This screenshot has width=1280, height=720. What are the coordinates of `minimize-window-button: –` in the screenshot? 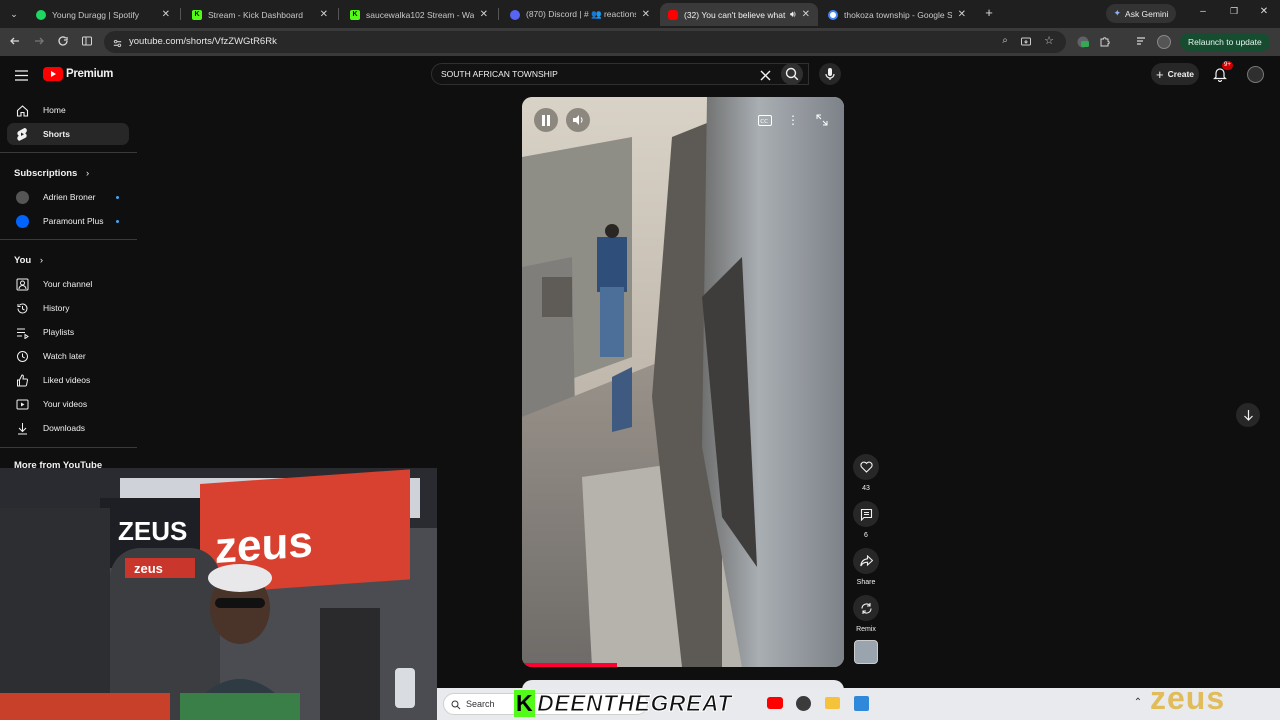 It's located at (1203, 13).